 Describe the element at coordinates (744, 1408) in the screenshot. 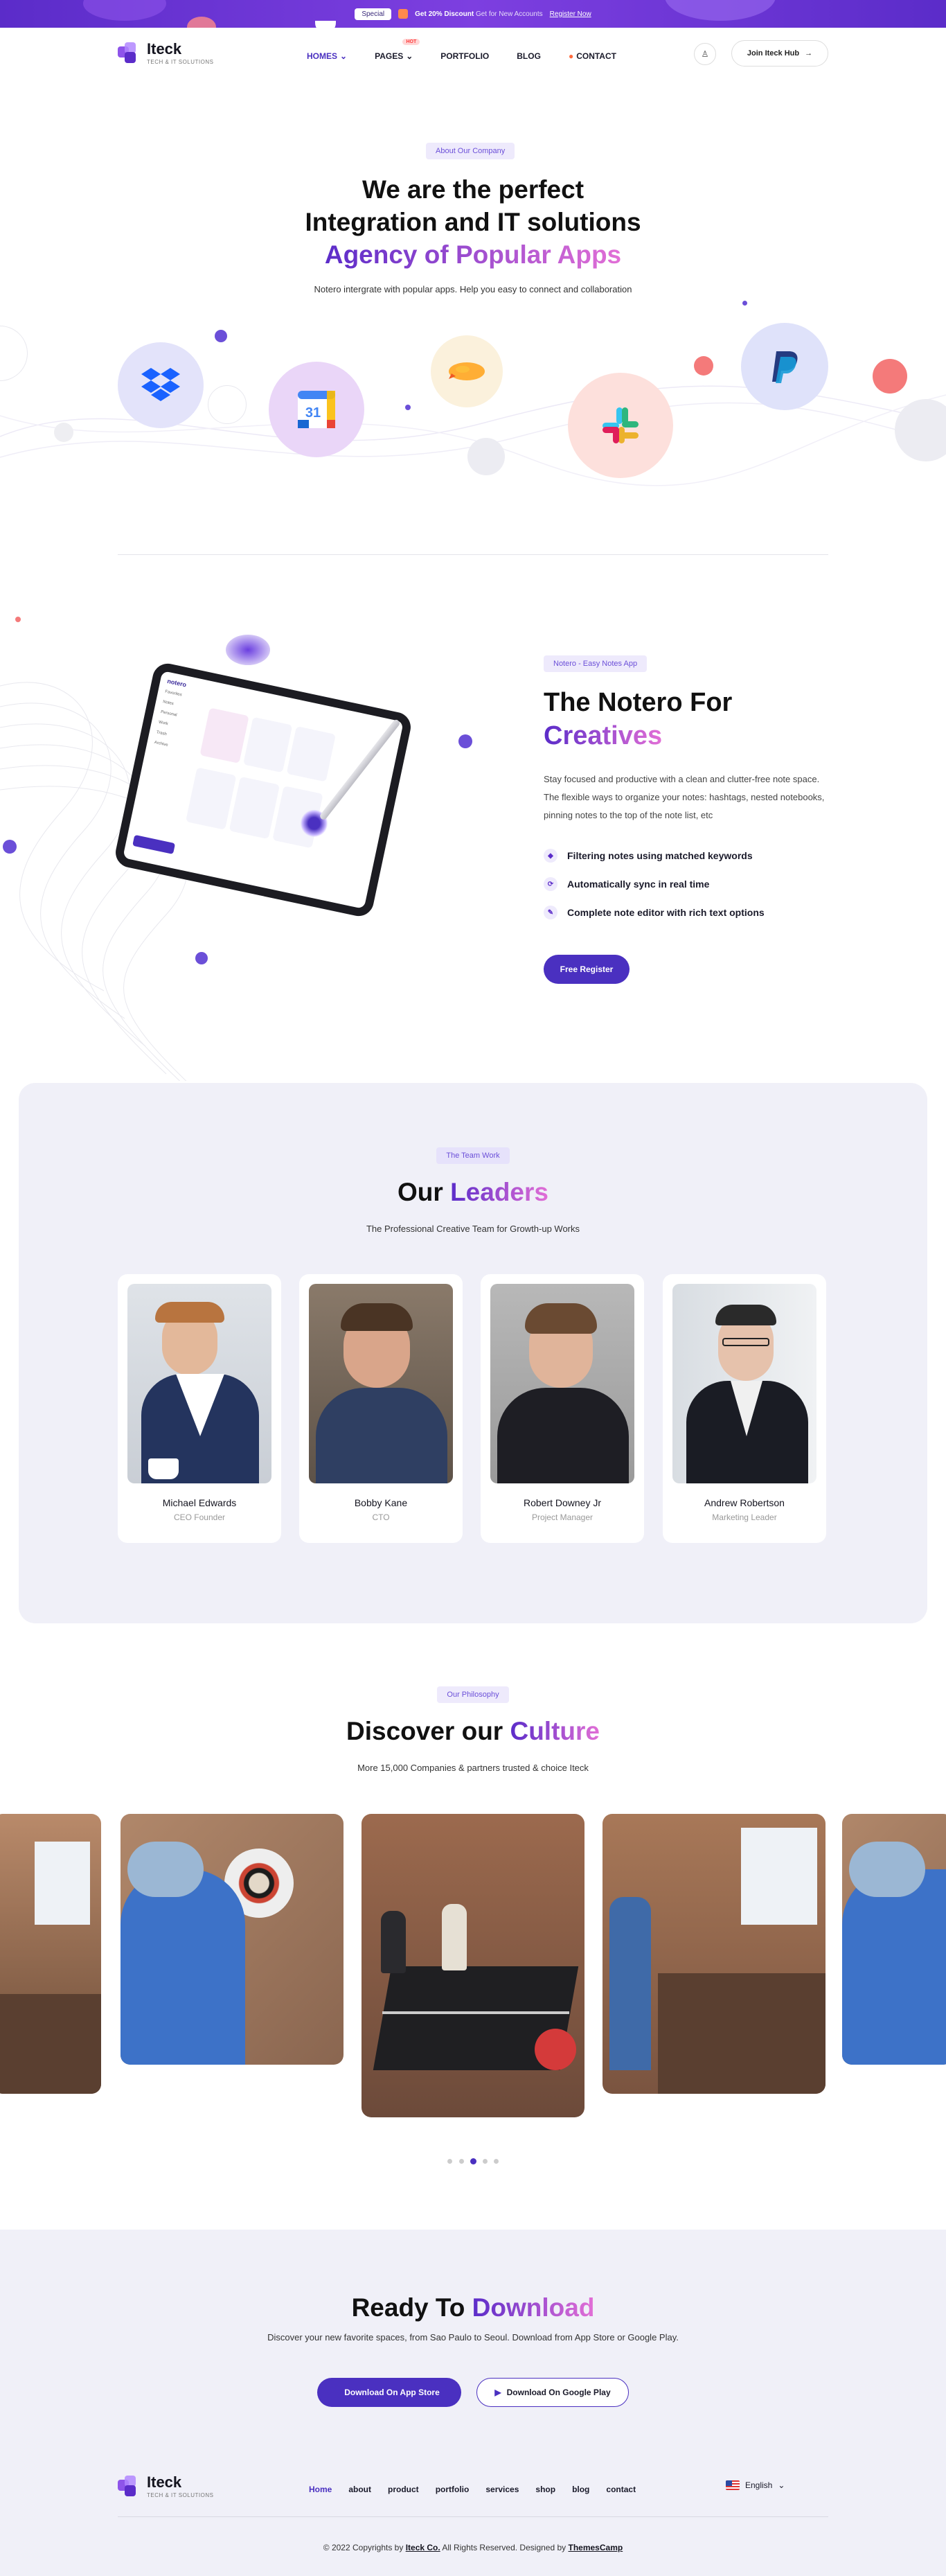

I see `leader-card: Andrew Robertson Marketing Leader` at that location.